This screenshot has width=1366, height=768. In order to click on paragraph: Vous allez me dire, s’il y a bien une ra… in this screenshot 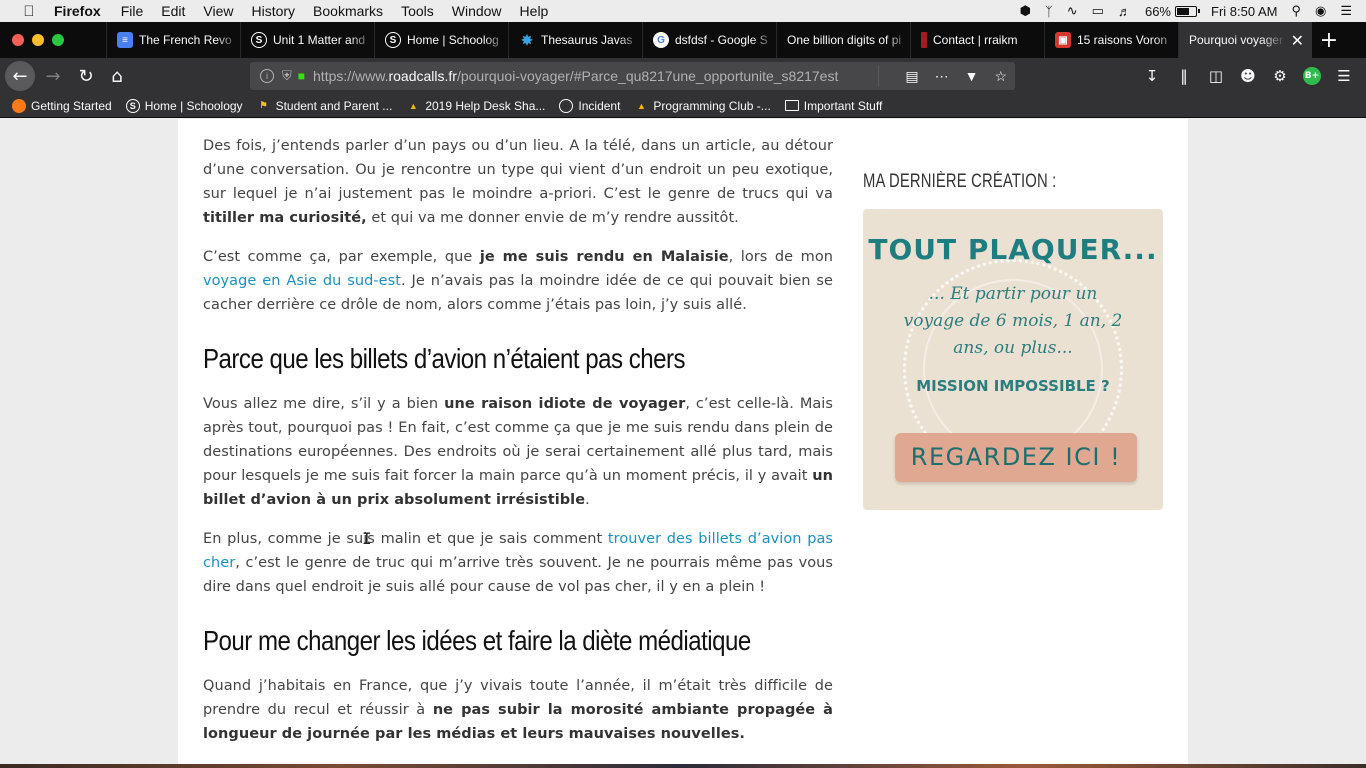, I will do `click(518, 452)`.